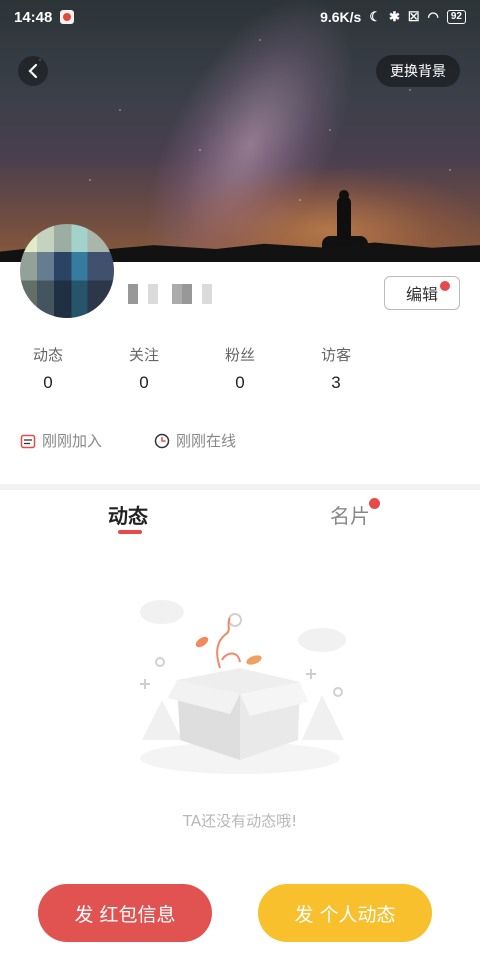 This screenshot has width=480, height=960. Describe the element at coordinates (125, 913) in the screenshot. I see `post-red-packet-button: 发 红包信息` at that location.